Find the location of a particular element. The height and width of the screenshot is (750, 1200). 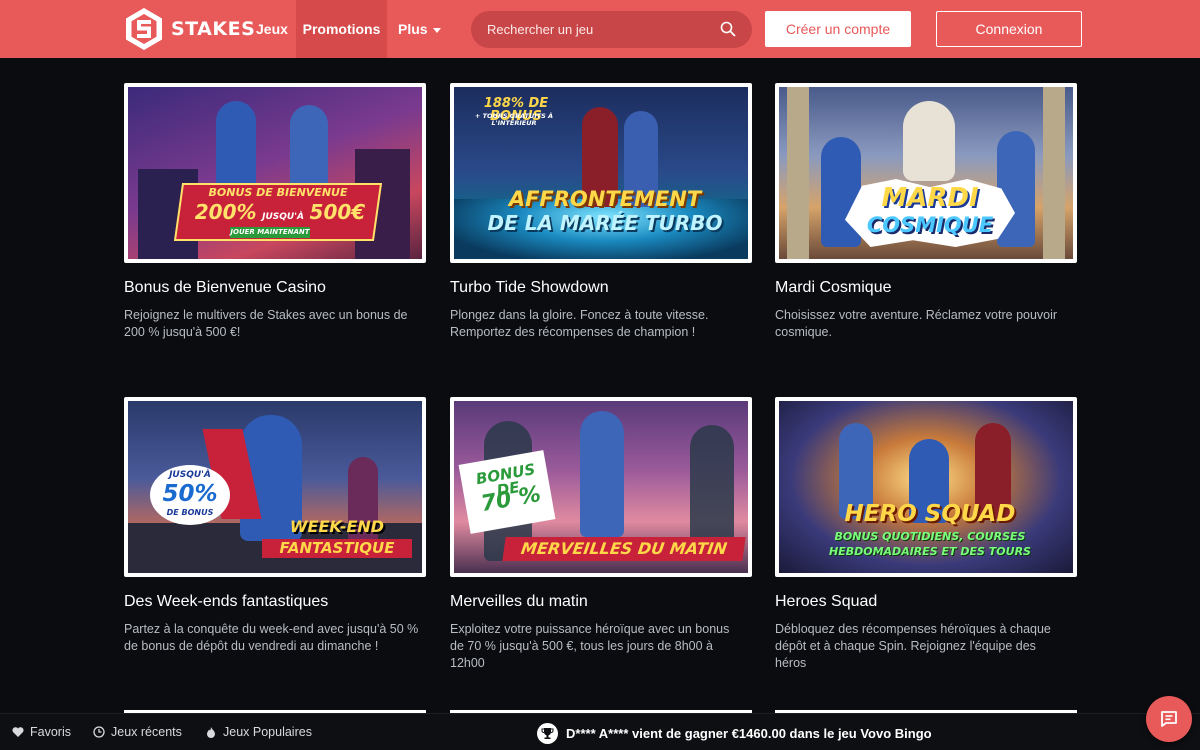

promo-title: Des Week-ends fantastiques is located at coordinates (275, 602).